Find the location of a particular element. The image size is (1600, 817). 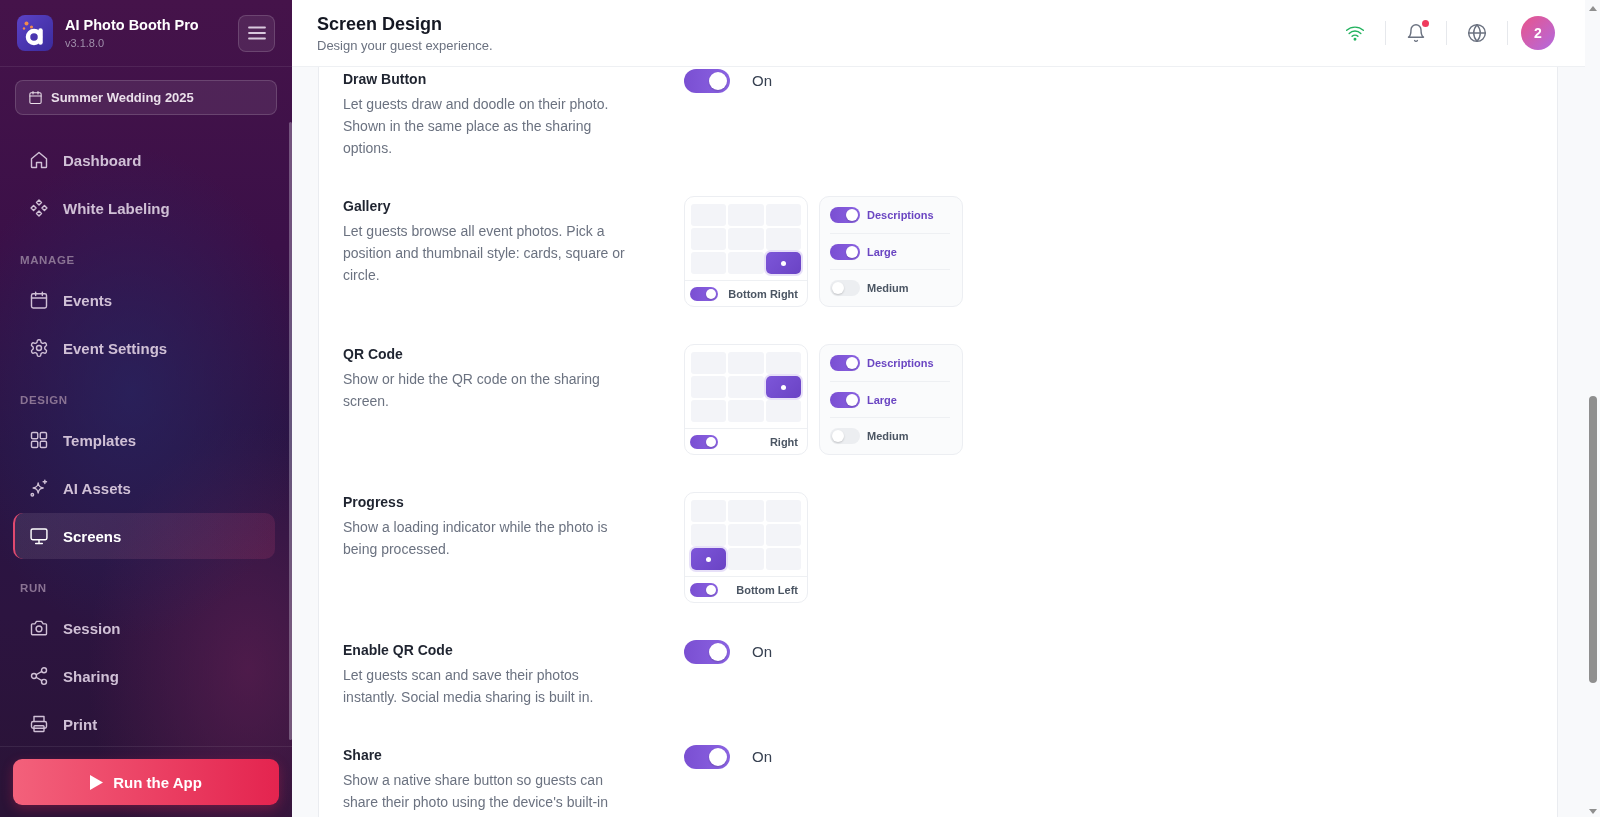

nav-item: Print is located at coordinates (144, 723).